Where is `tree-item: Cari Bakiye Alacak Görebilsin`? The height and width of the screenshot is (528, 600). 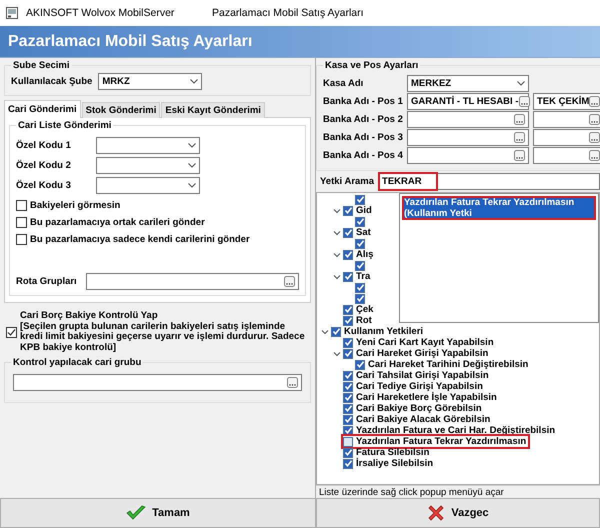
tree-item: Cari Bakiye Alacak Görebilsin is located at coordinates (423, 419).